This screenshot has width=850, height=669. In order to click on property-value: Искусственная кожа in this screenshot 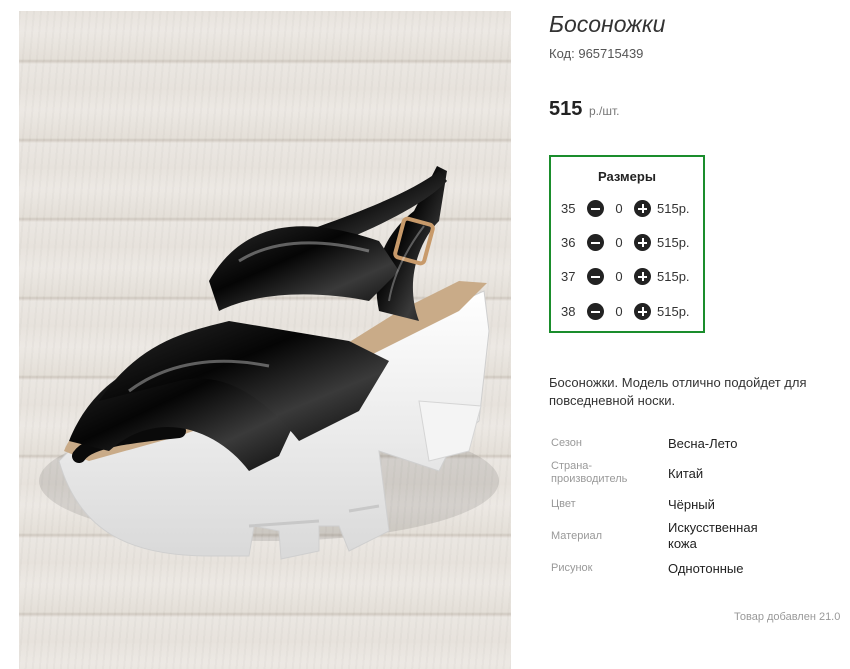, I will do `click(713, 535)`.